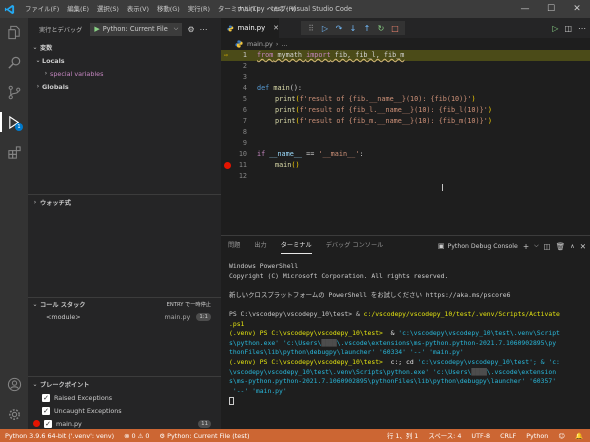 The height and width of the screenshot is (442, 590). What do you see at coordinates (234, 246) in the screenshot?
I see `tab-problems: 問題` at bounding box center [234, 246].